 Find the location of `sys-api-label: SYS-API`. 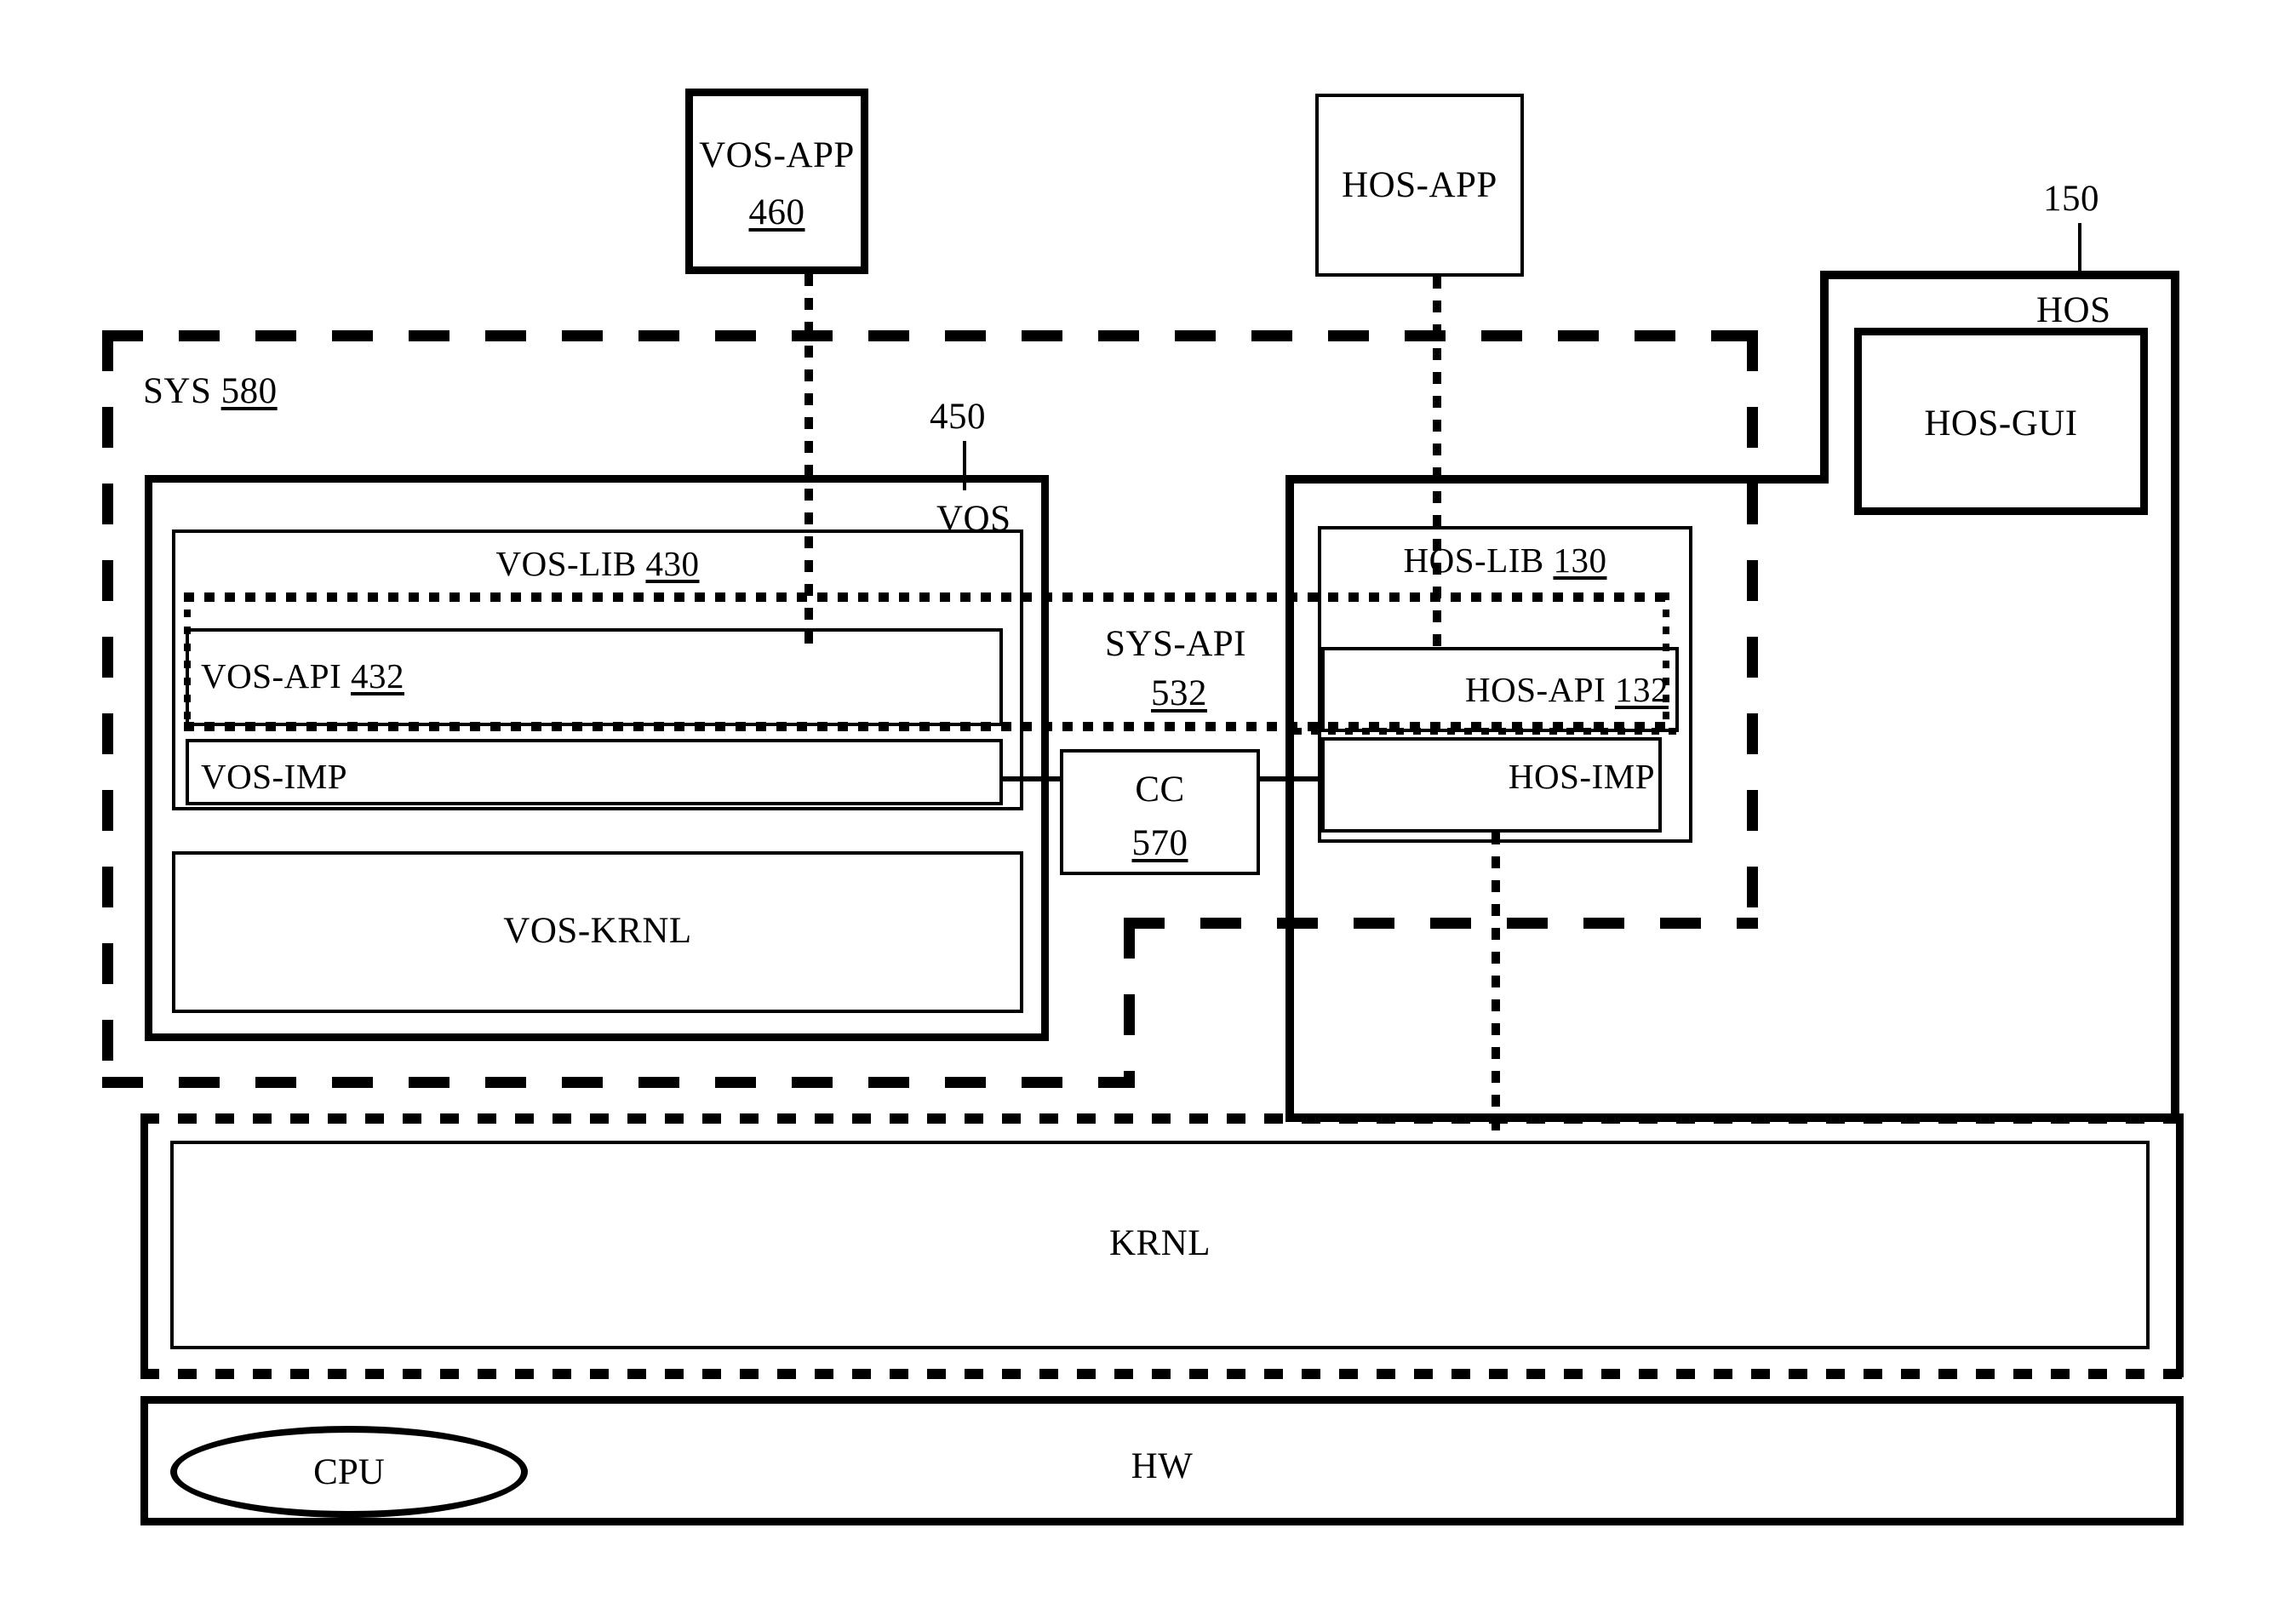

sys-api-label: SYS-API is located at coordinates (1175, 644).